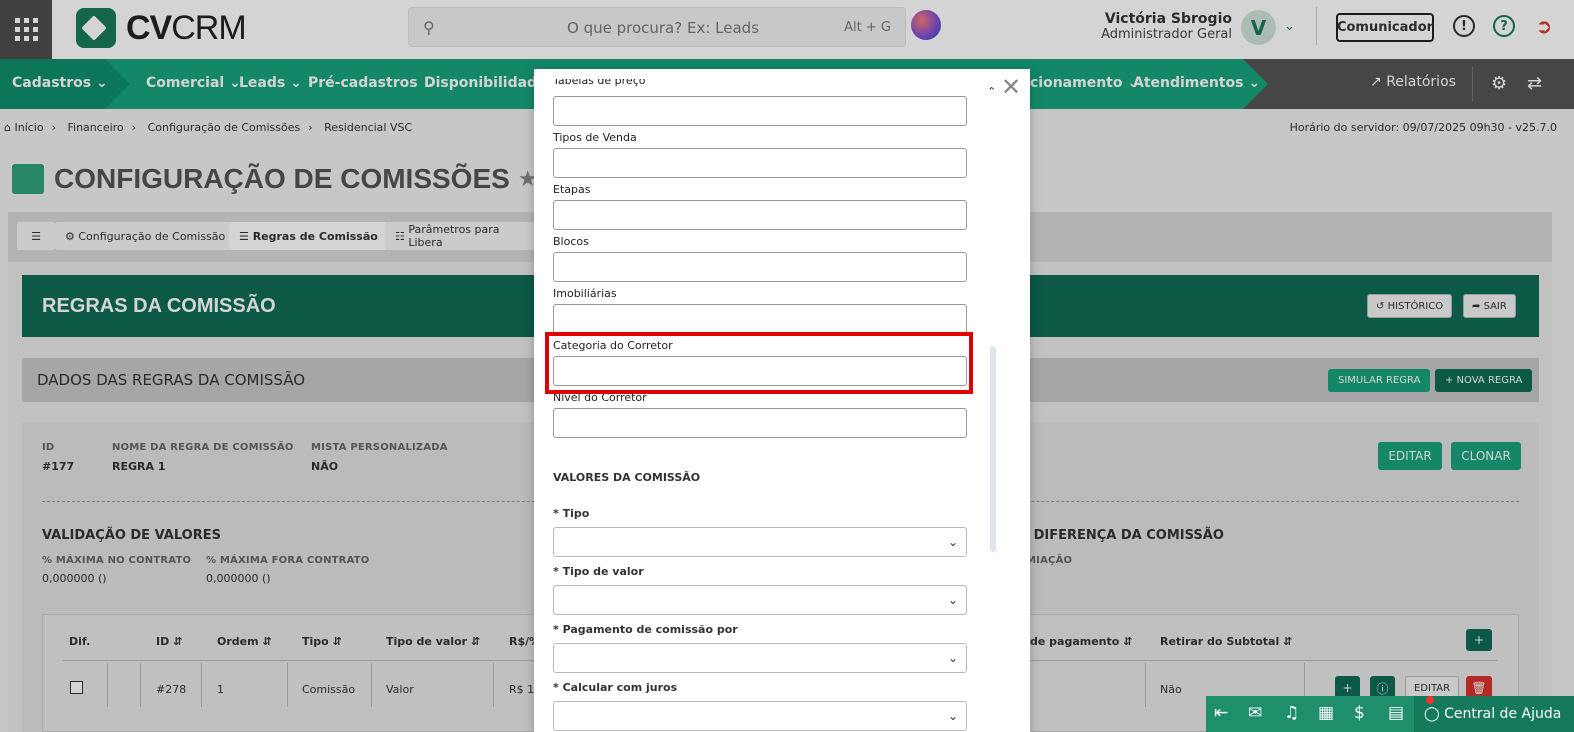  Describe the element at coordinates (1430, 700) in the screenshot. I see `notification-dot` at that location.